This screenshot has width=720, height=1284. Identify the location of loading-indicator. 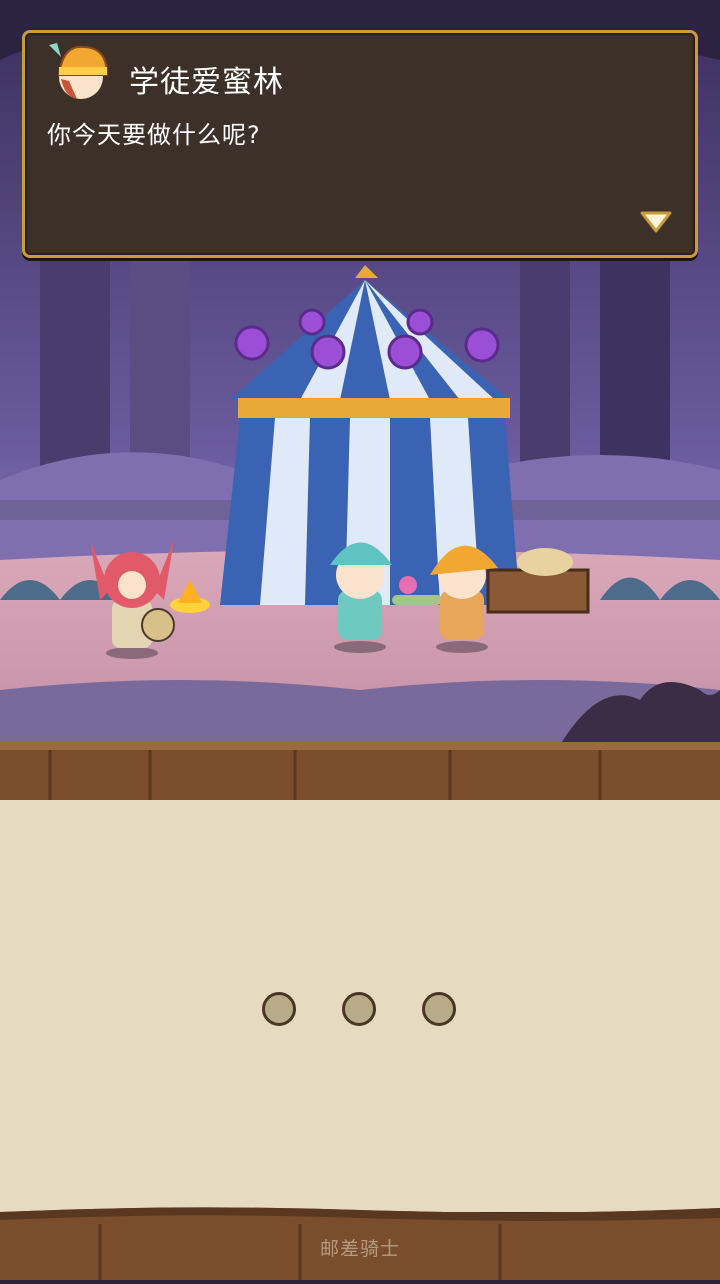
(360, 1012).